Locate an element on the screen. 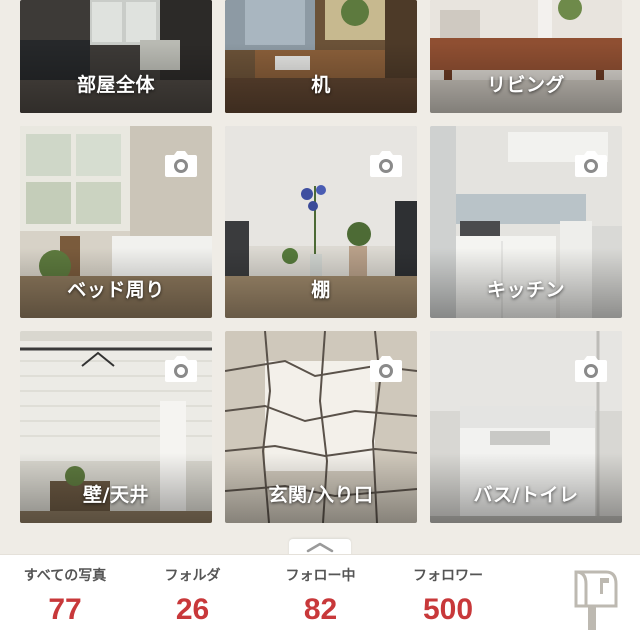 This screenshot has width=640, height=640. stat-photos: すべての写真 77 is located at coordinates (65, 596).